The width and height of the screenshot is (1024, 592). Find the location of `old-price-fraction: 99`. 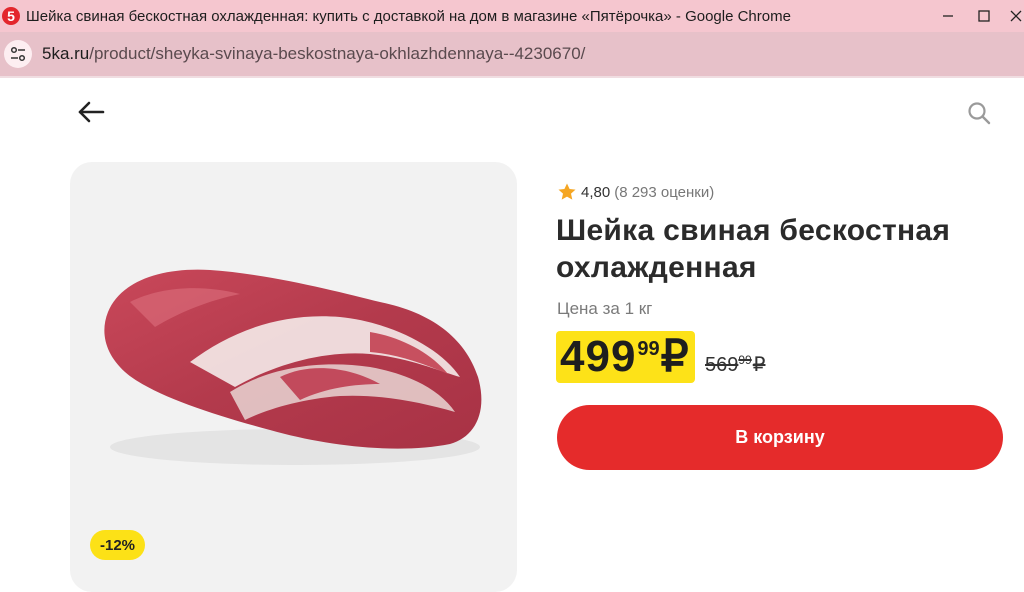

old-price-fraction: 99 is located at coordinates (745, 360).